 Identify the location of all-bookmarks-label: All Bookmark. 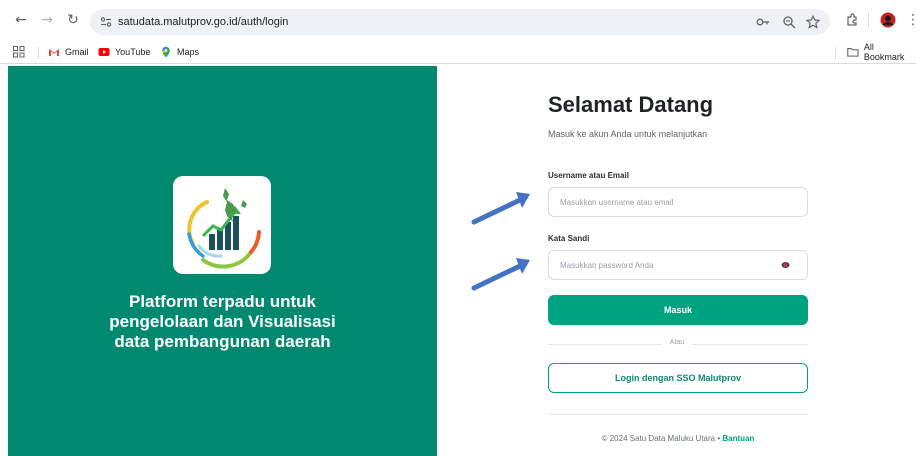
(884, 52).